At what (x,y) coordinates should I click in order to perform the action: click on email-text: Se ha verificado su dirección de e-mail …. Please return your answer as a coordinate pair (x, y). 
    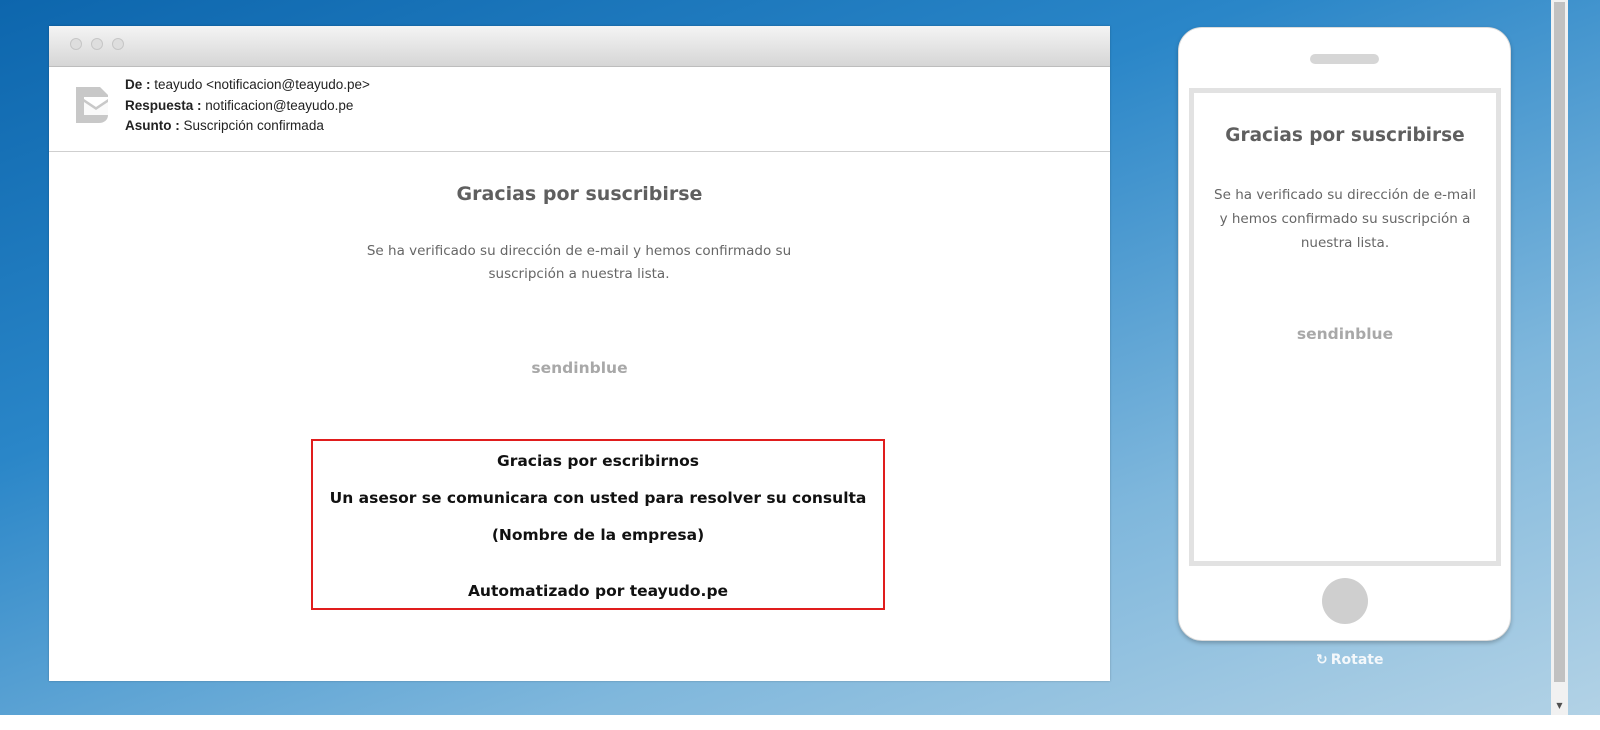
    Looking at the image, I should click on (579, 262).